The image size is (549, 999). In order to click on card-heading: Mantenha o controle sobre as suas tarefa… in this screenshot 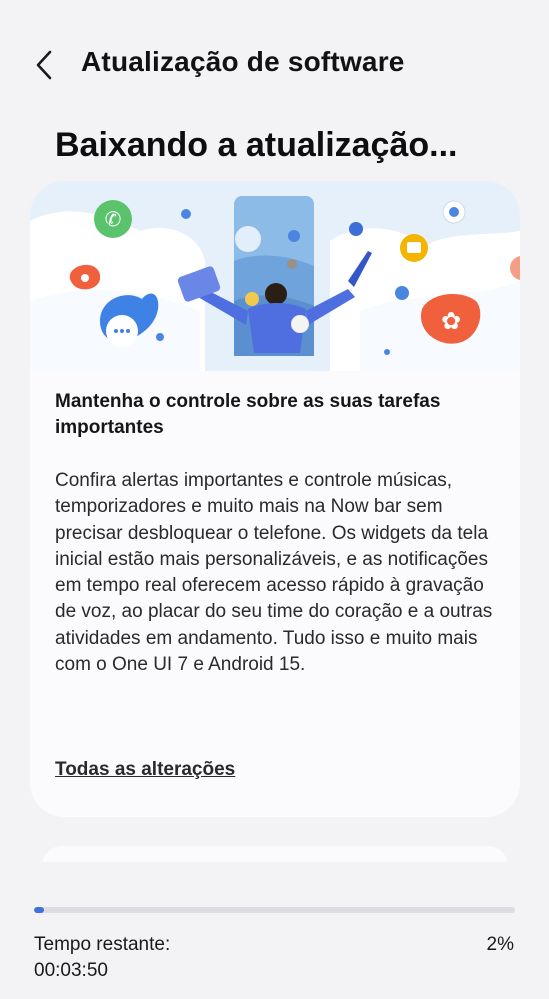, I will do `click(248, 414)`.